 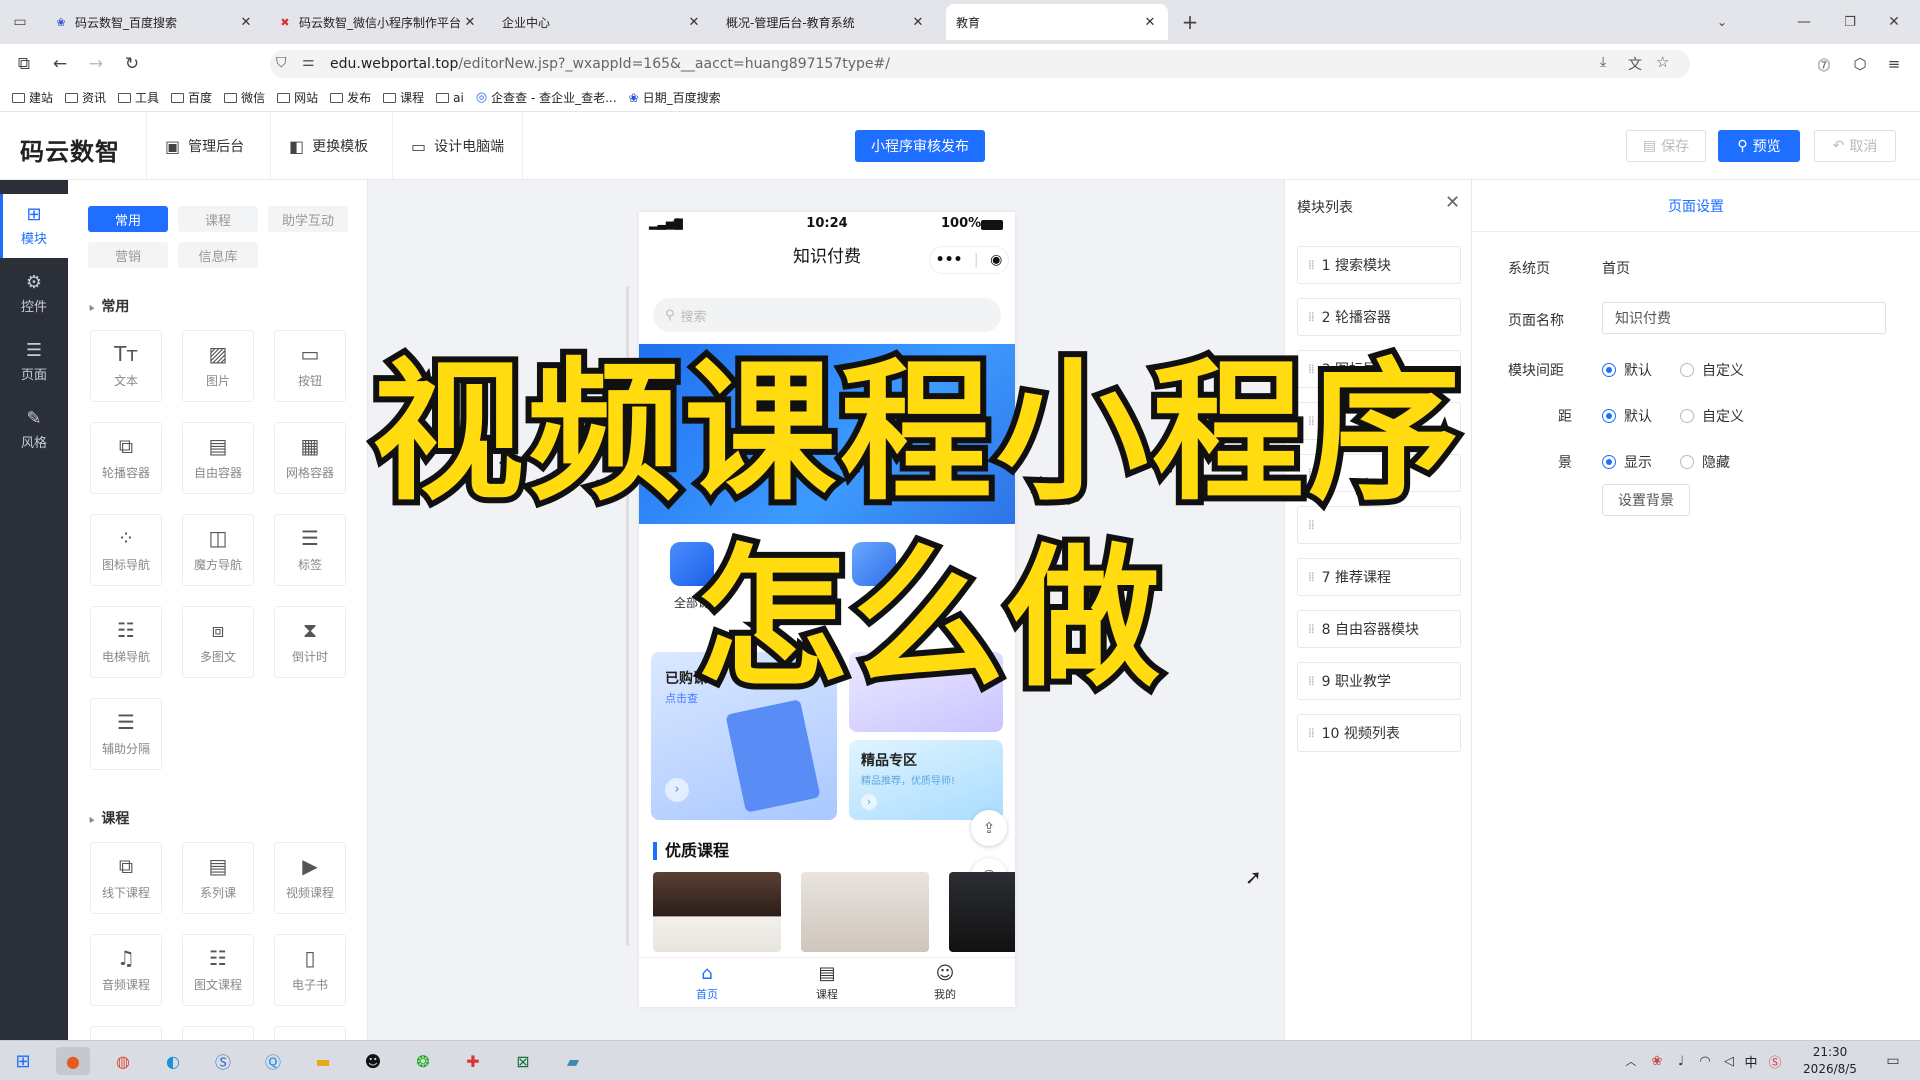 I want to click on section-common-title: 常用, so click(x=108, y=306).